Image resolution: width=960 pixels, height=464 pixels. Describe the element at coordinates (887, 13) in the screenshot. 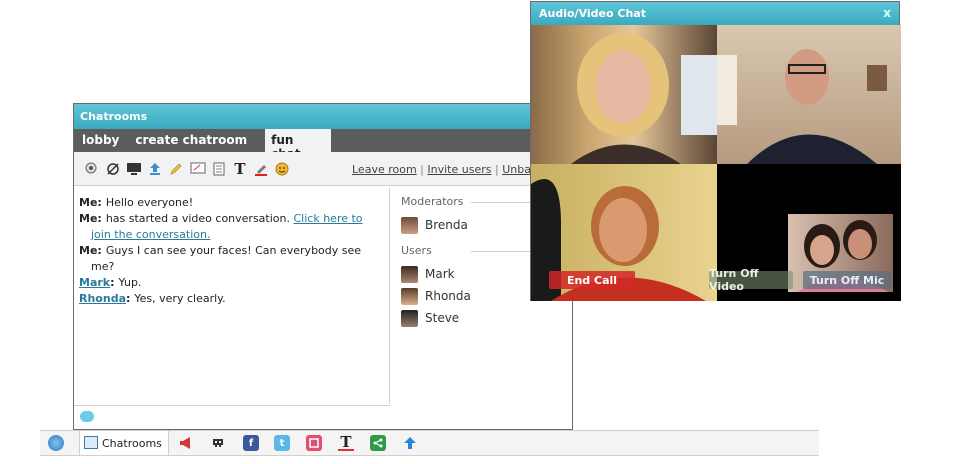

I see `close-icon: x` at that location.